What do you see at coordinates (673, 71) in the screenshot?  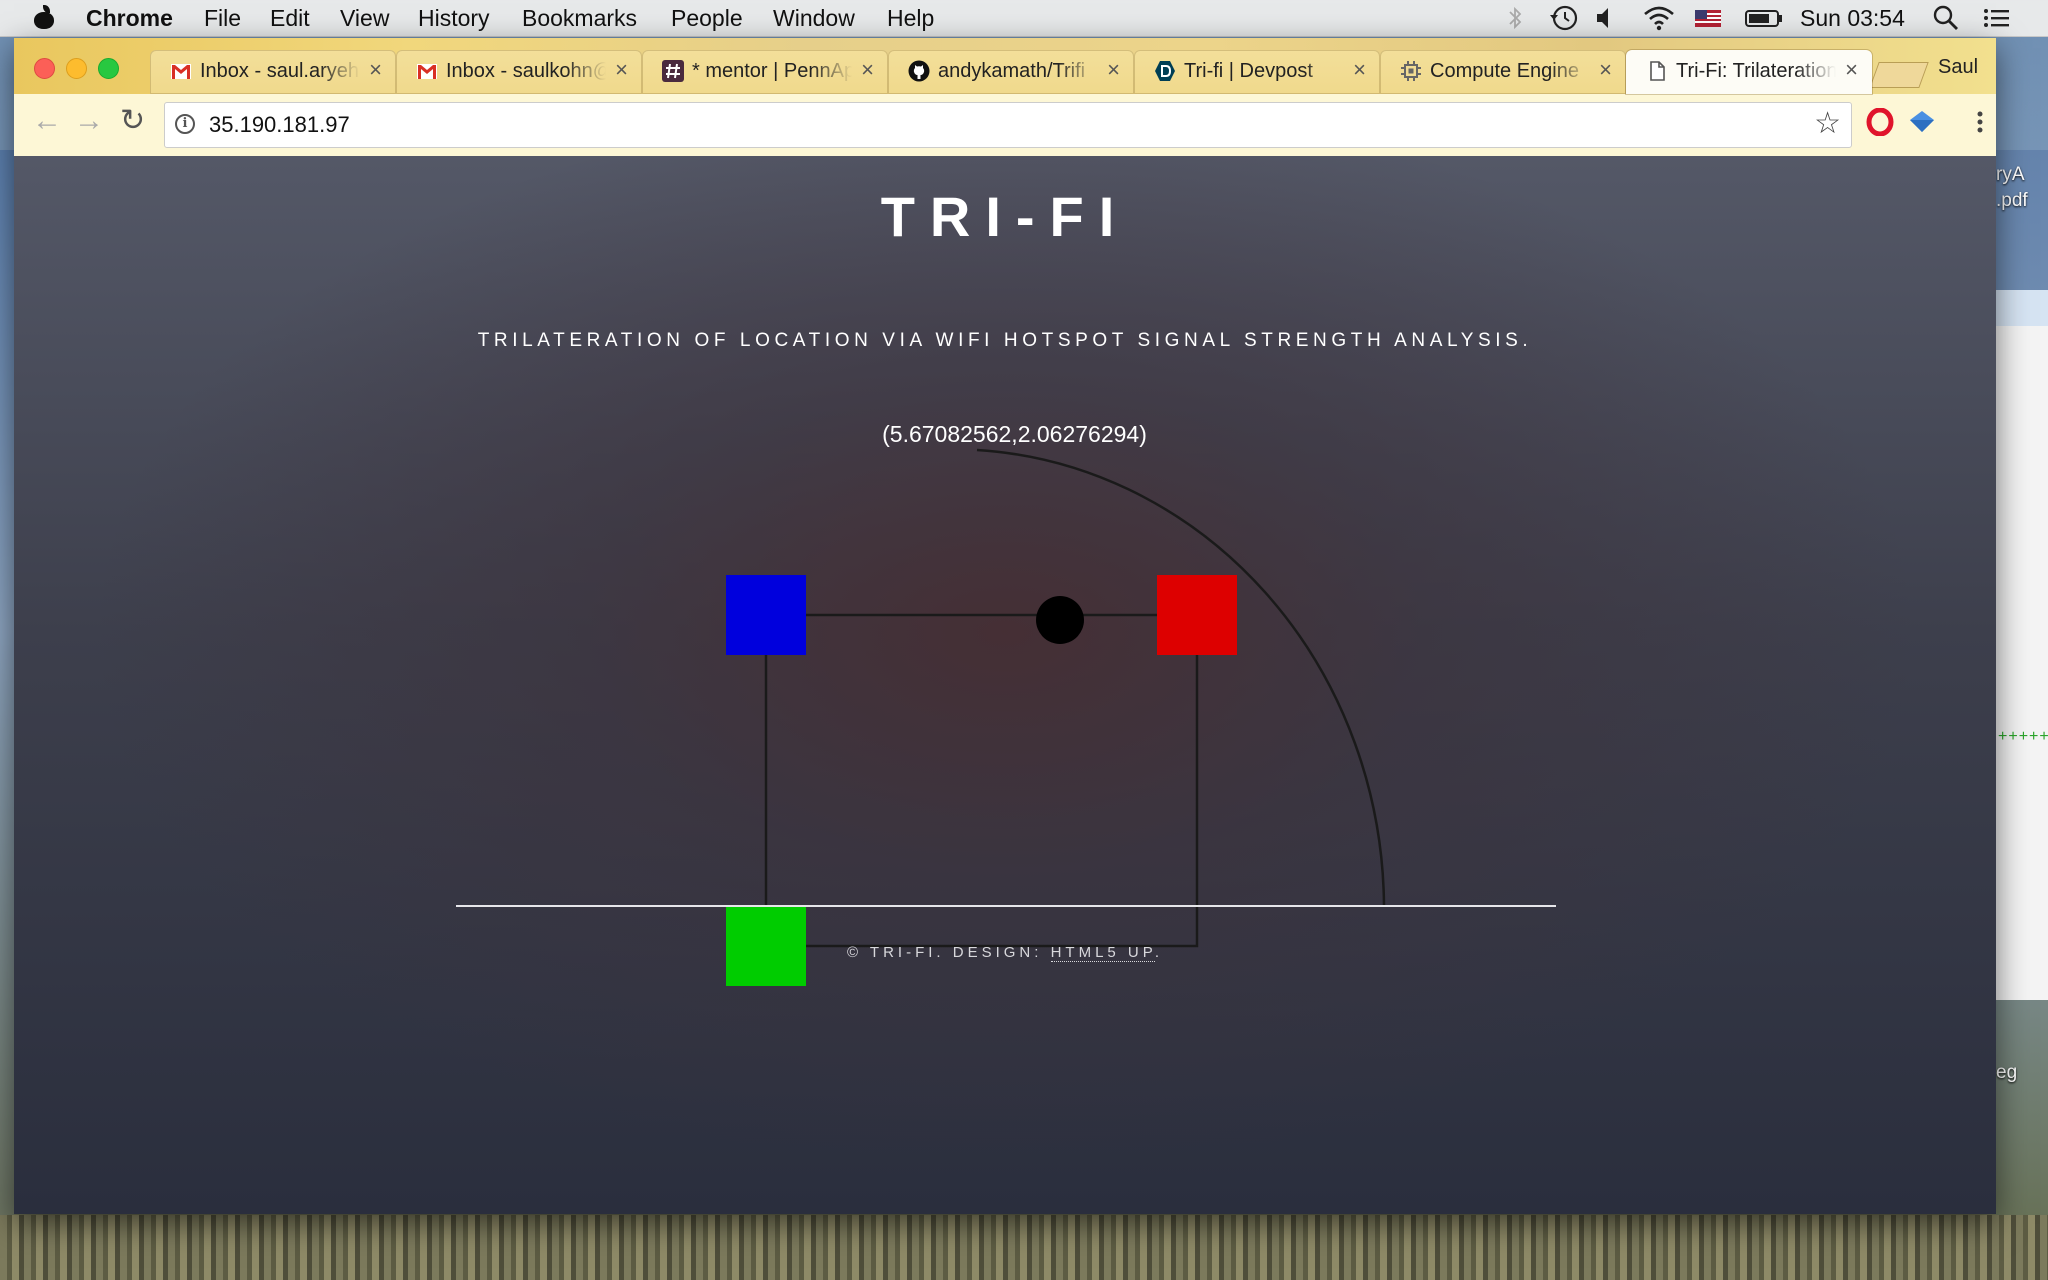 I see `slack-icon` at bounding box center [673, 71].